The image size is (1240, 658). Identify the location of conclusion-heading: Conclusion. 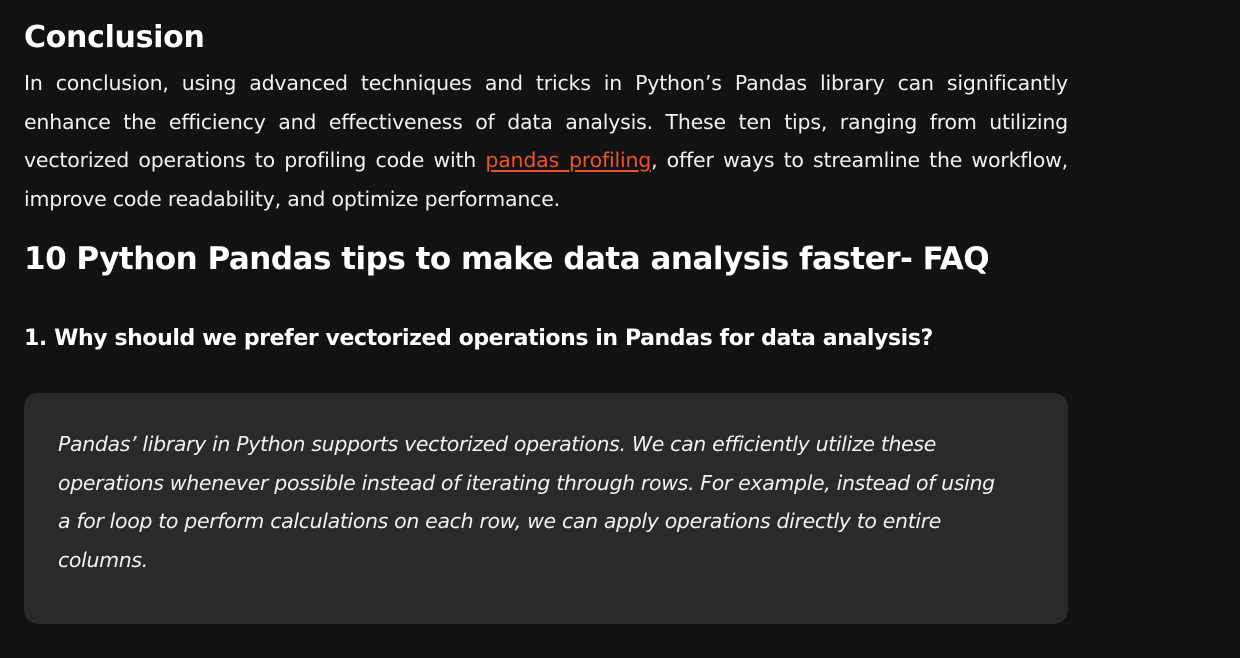
(114, 37).